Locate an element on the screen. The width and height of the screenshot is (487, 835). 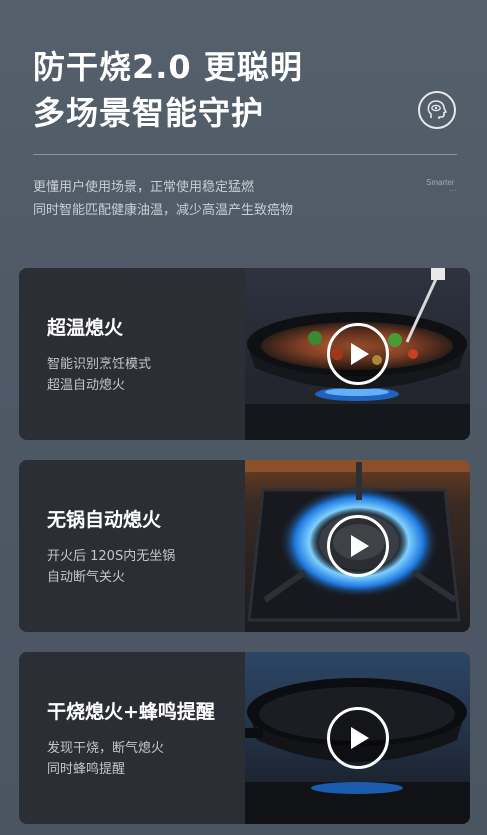
page-title-line1: 防干烧2.0 更聪明 is located at coordinates (168, 67).